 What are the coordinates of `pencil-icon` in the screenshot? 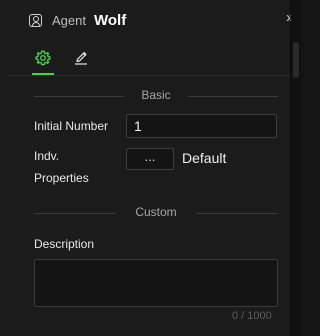 It's located at (81, 58).